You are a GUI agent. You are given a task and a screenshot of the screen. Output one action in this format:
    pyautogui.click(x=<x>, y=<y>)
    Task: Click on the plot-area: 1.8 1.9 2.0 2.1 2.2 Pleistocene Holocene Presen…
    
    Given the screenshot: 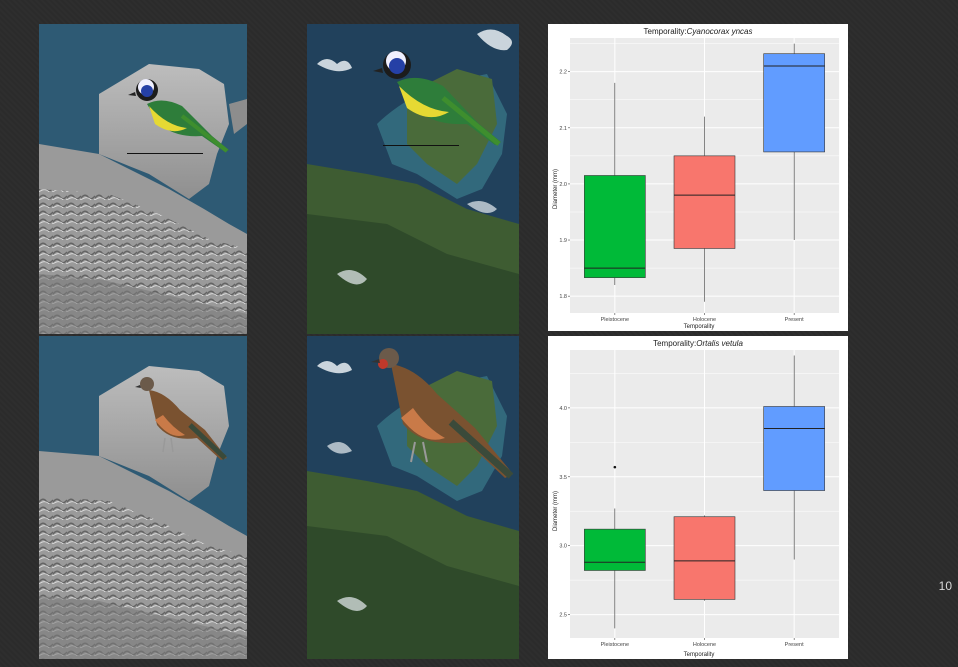 What is the action you would take?
    pyautogui.click(x=699, y=180)
    